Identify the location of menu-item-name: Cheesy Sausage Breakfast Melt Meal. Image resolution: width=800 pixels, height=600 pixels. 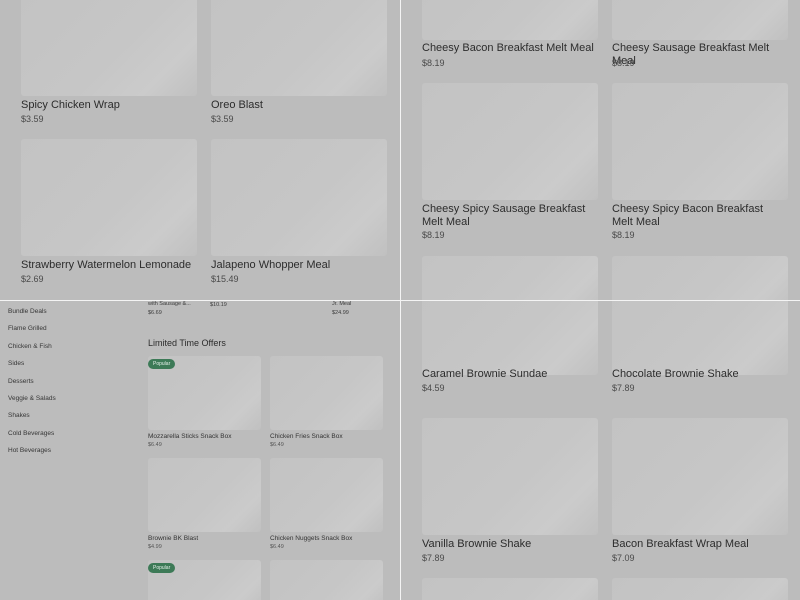
(691, 54).